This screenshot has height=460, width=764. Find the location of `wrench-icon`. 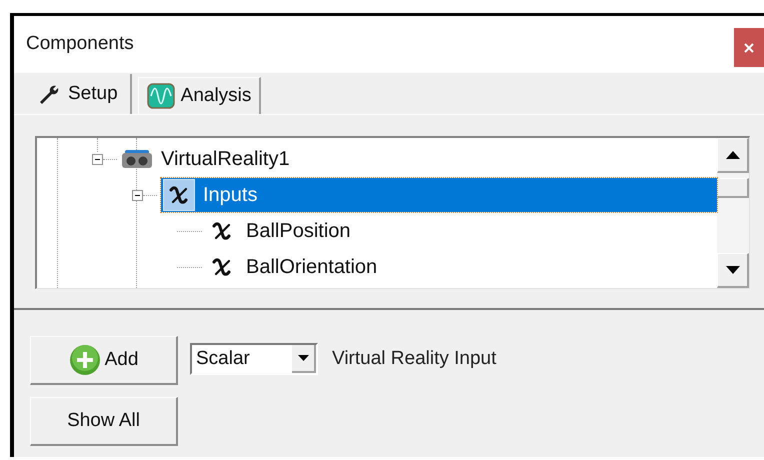

wrench-icon is located at coordinates (49, 94).